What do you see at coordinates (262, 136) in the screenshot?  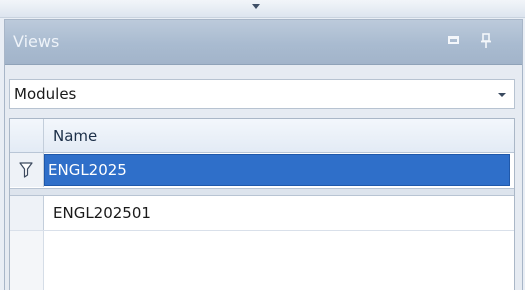 I see `grid-header: Name` at bounding box center [262, 136].